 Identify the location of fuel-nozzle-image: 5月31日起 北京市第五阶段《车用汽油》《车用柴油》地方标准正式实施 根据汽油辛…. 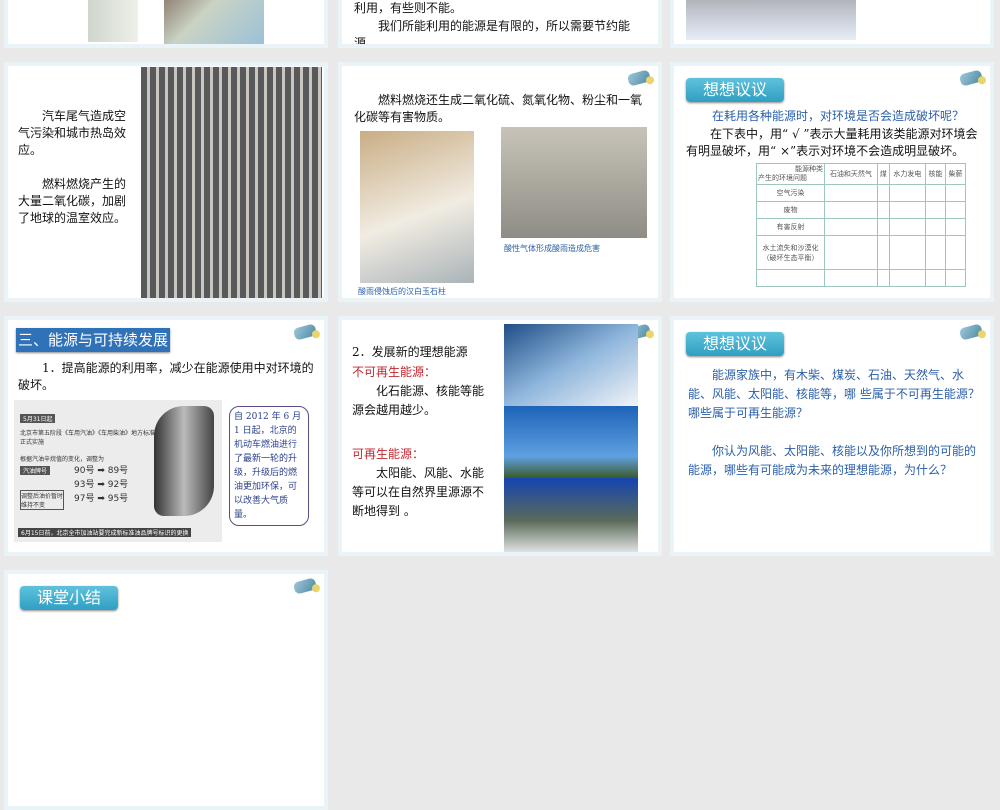
(118, 471).